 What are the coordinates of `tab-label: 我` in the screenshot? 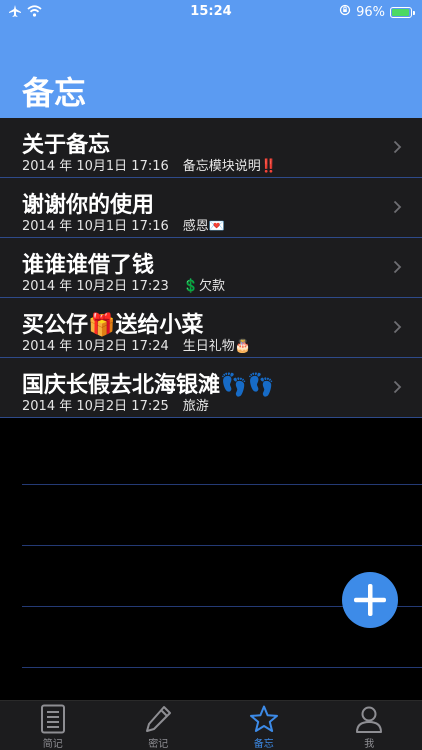 It's located at (369, 744).